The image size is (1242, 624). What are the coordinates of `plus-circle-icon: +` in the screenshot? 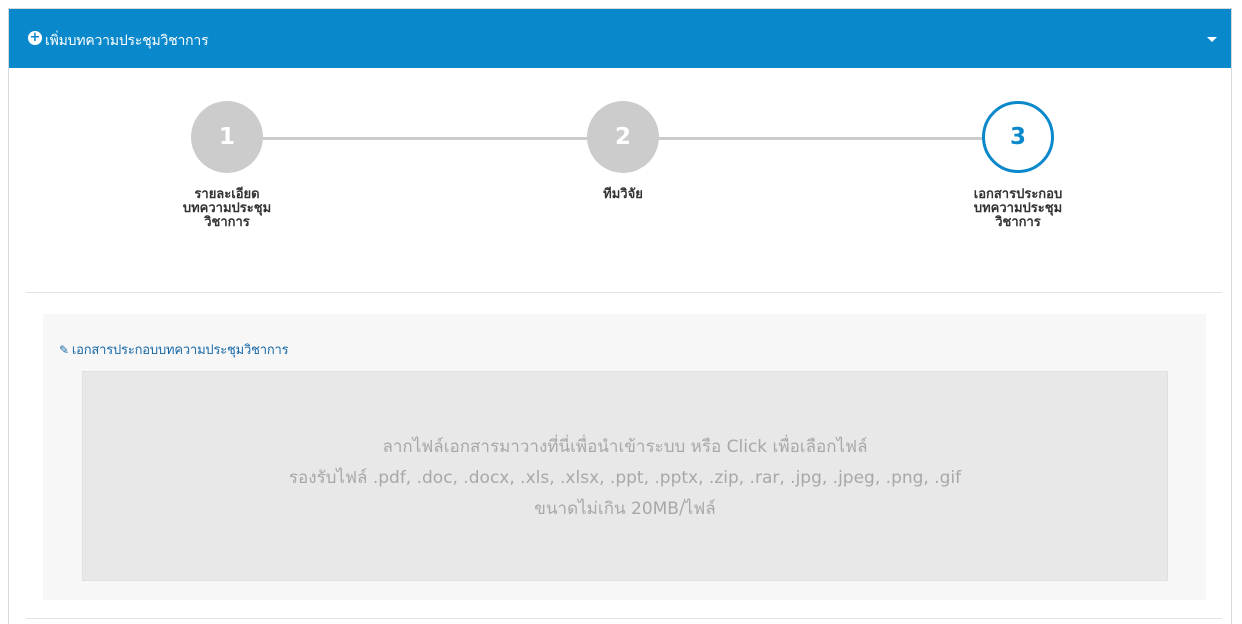 It's located at (35, 37).